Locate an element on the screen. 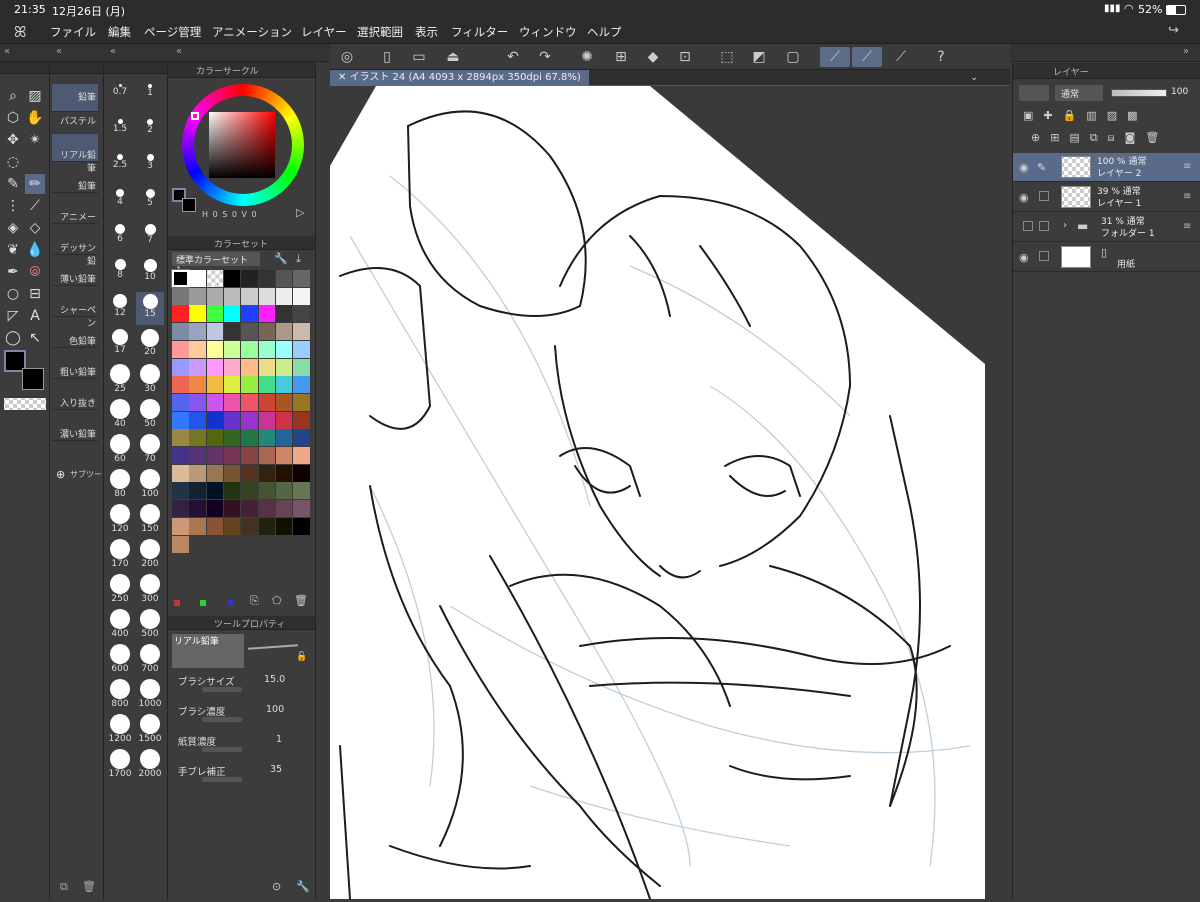 The width and height of the screenshot is (1200, 902). sub-color-mini is located at coordinates (189, 205).